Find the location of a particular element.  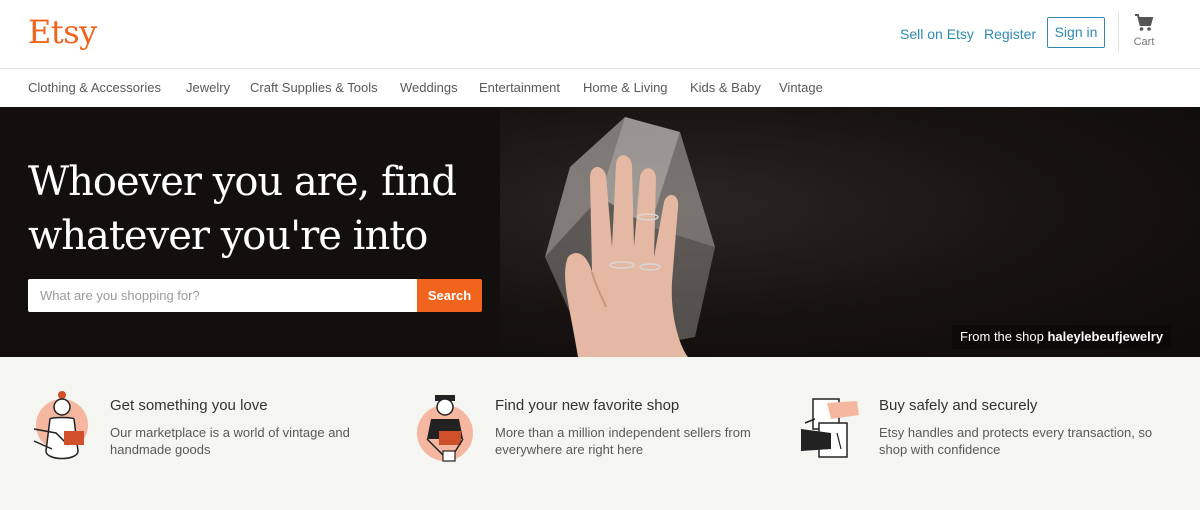

header-divider is located at coordinates (1118, 32).